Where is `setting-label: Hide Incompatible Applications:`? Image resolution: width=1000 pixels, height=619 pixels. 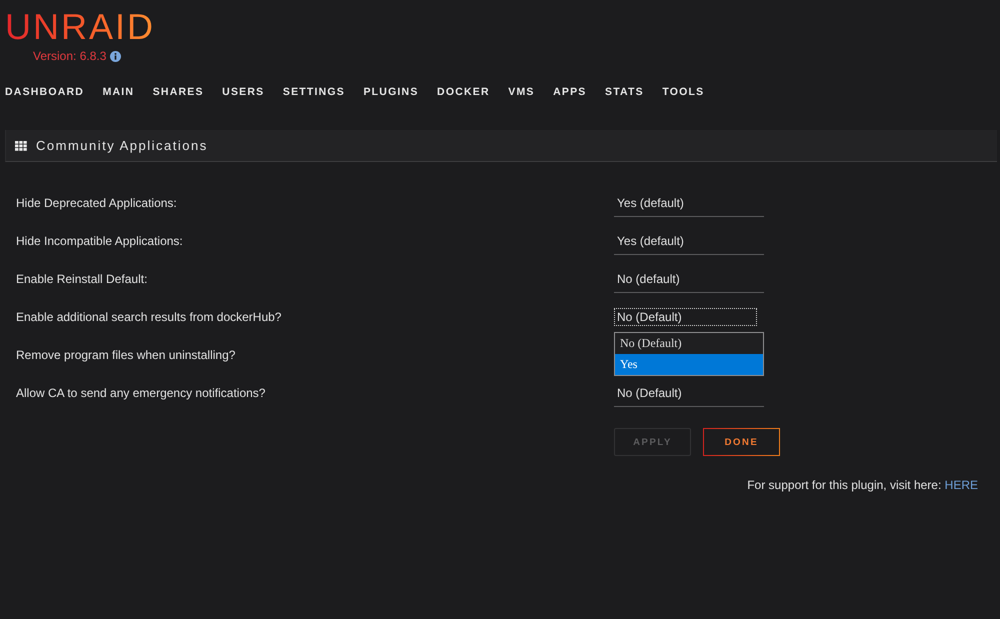
setting-label: Hide Incompatible Applications: is located at coordinates (99, 241).